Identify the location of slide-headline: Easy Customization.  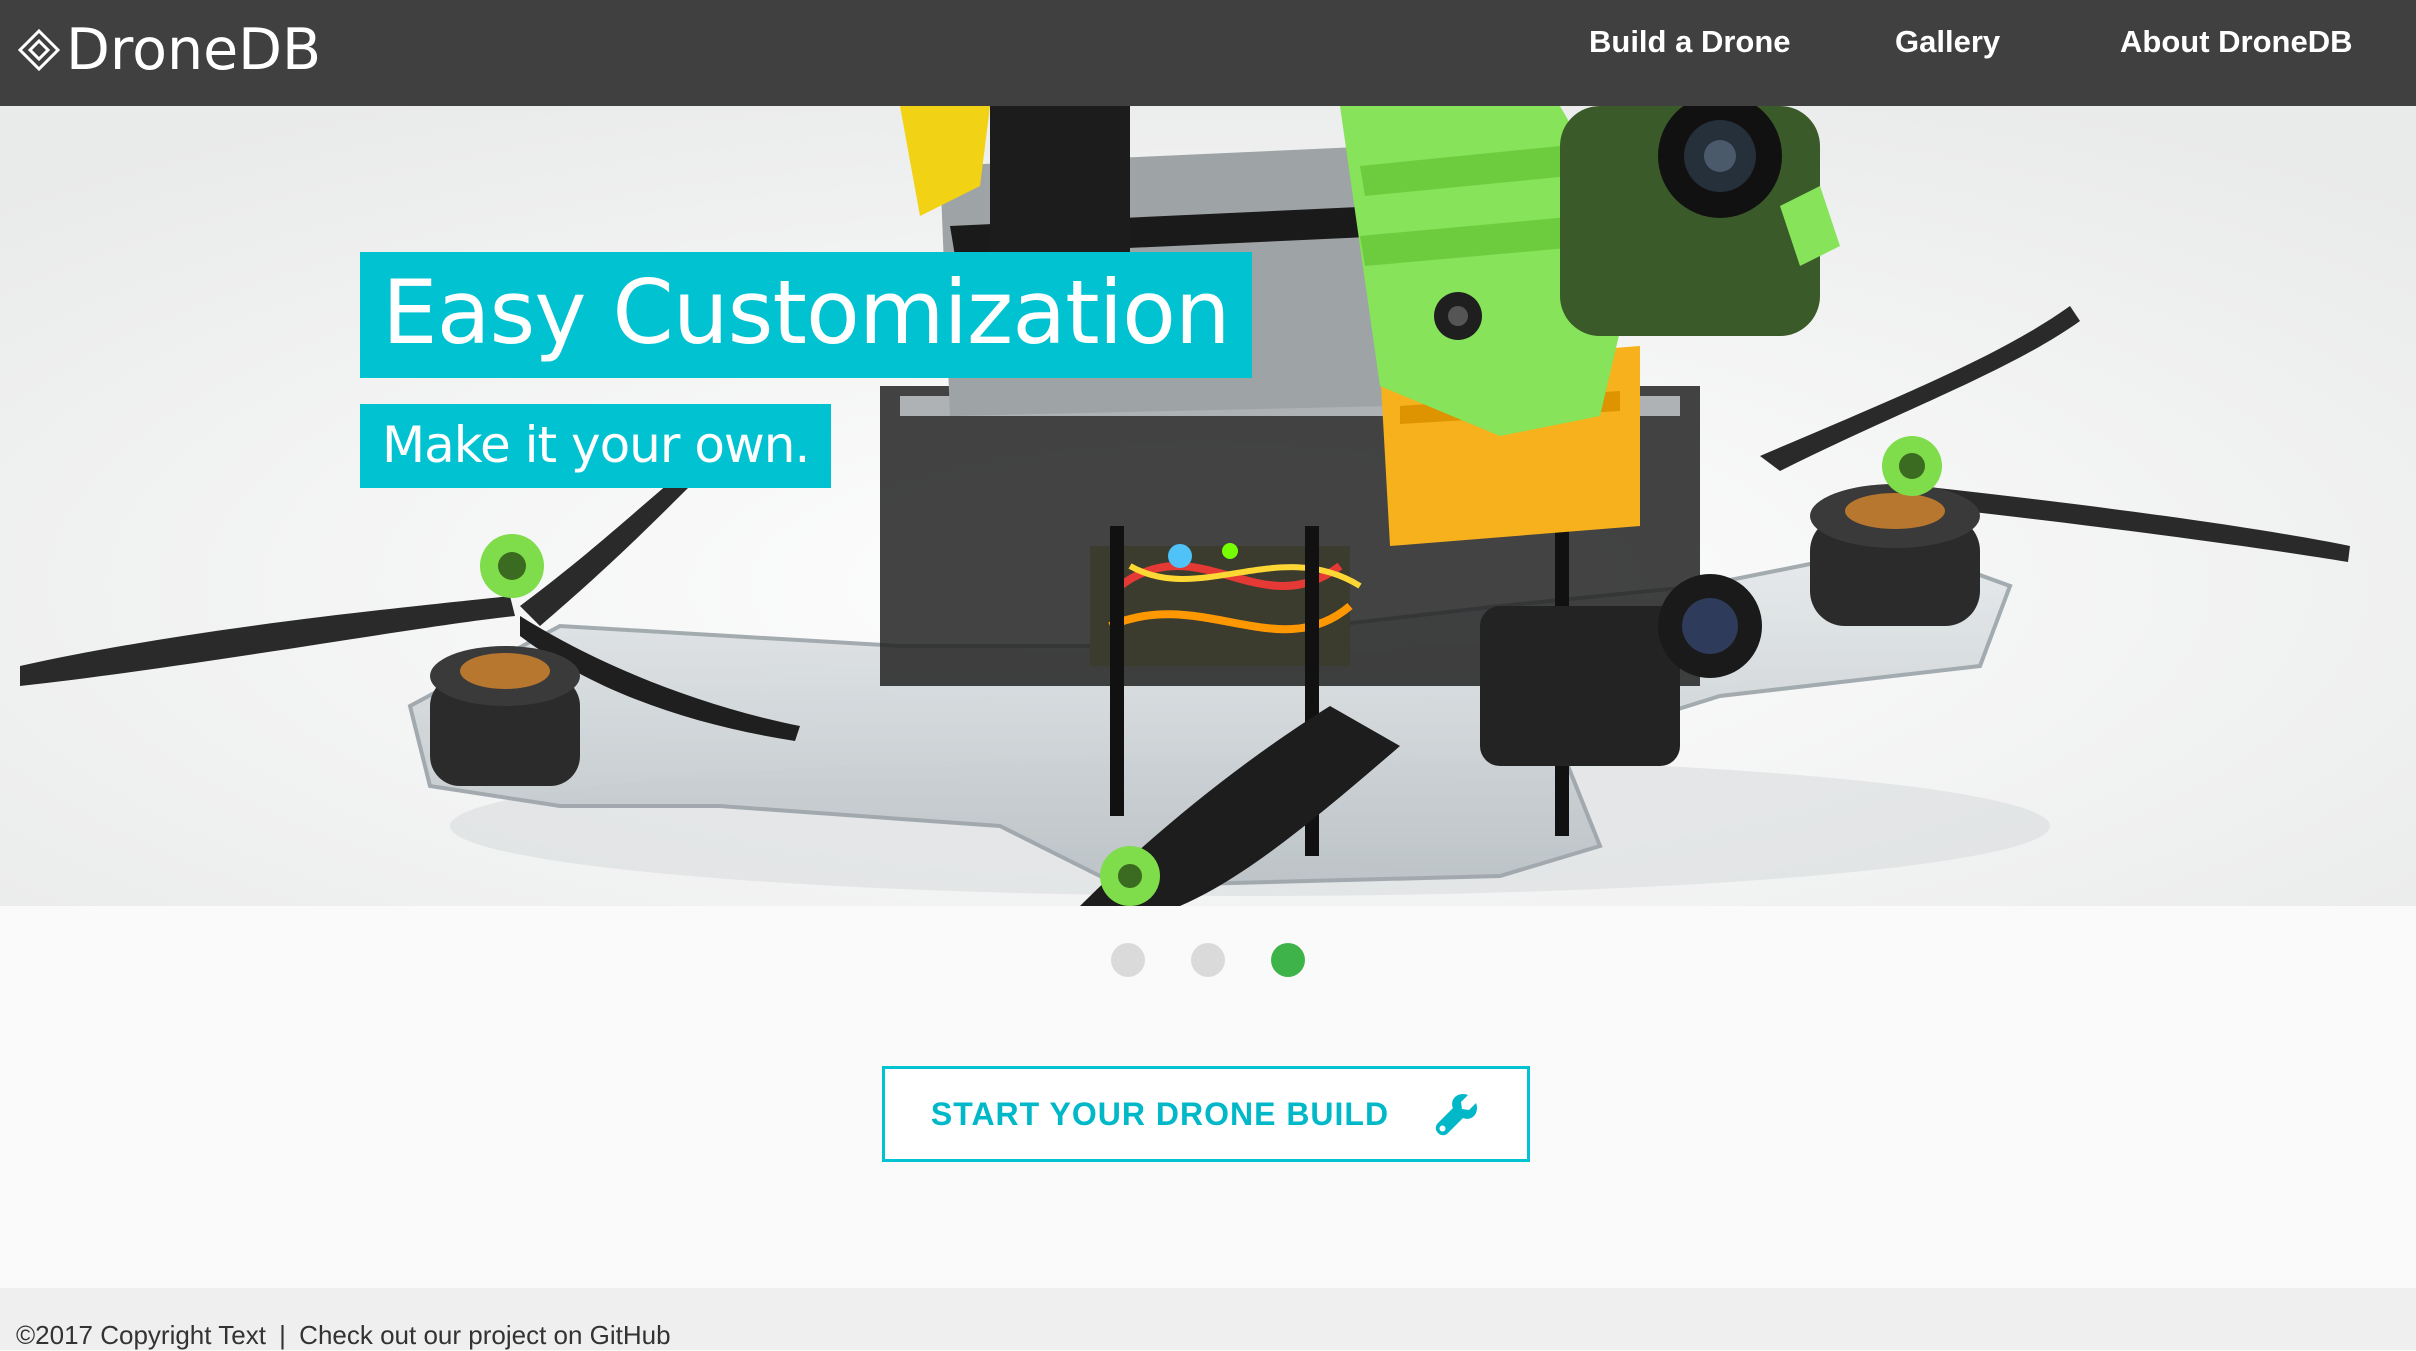
(806, 315).